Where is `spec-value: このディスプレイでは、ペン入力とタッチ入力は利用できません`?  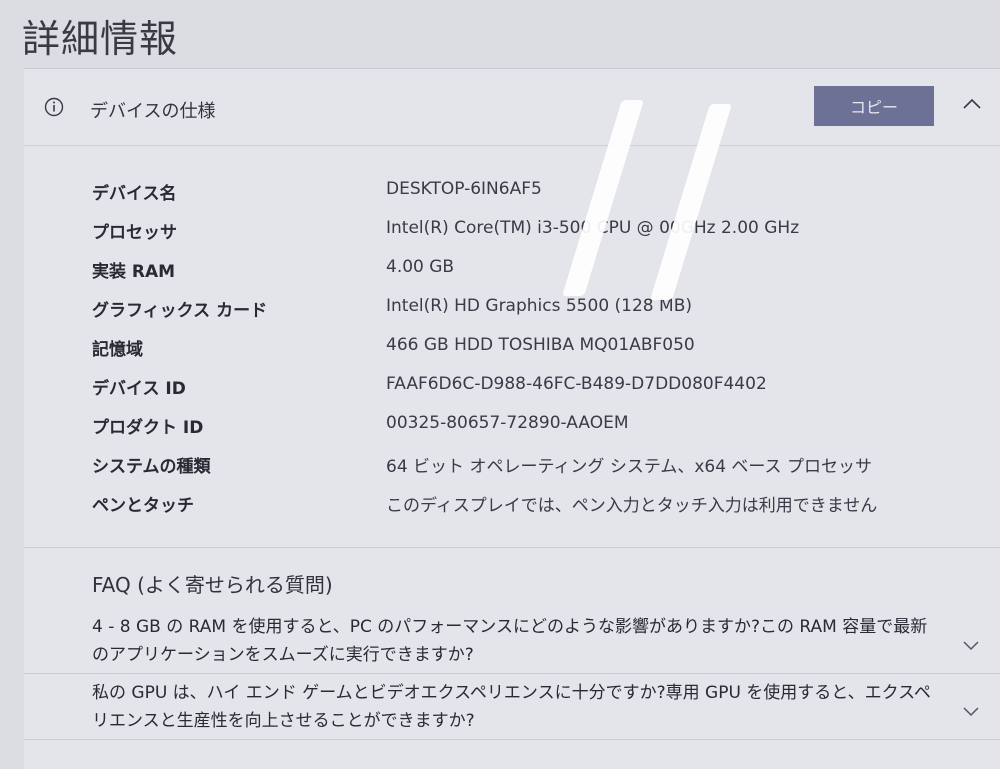 spec-value: このディスプレイでは、ペン入力とタッチ入力は利用できません is located at coordinates (632, 506).